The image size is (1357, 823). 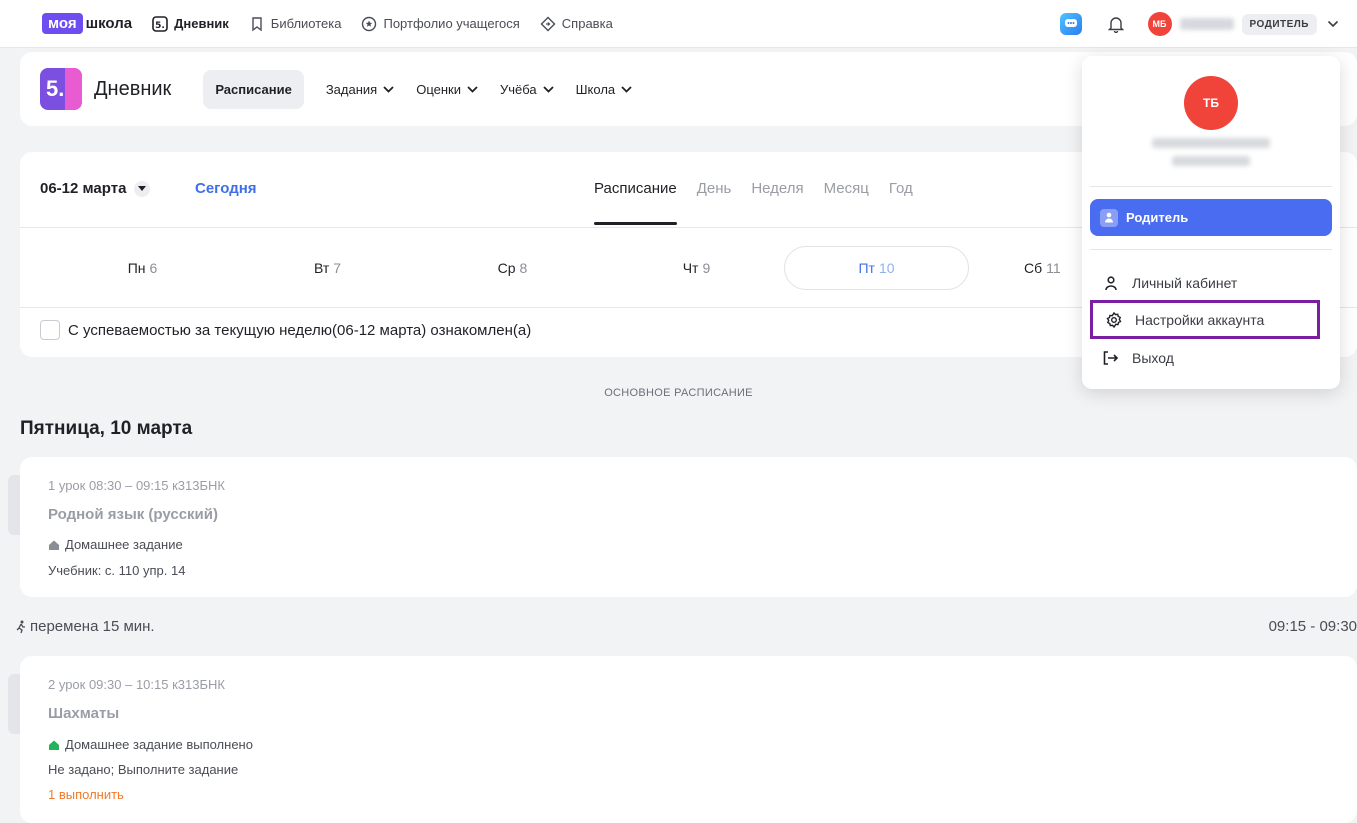 What do you see at coordinates (337, 268) in the screenshot?
I see `day-num: 7` at bounding box center [337, 268].